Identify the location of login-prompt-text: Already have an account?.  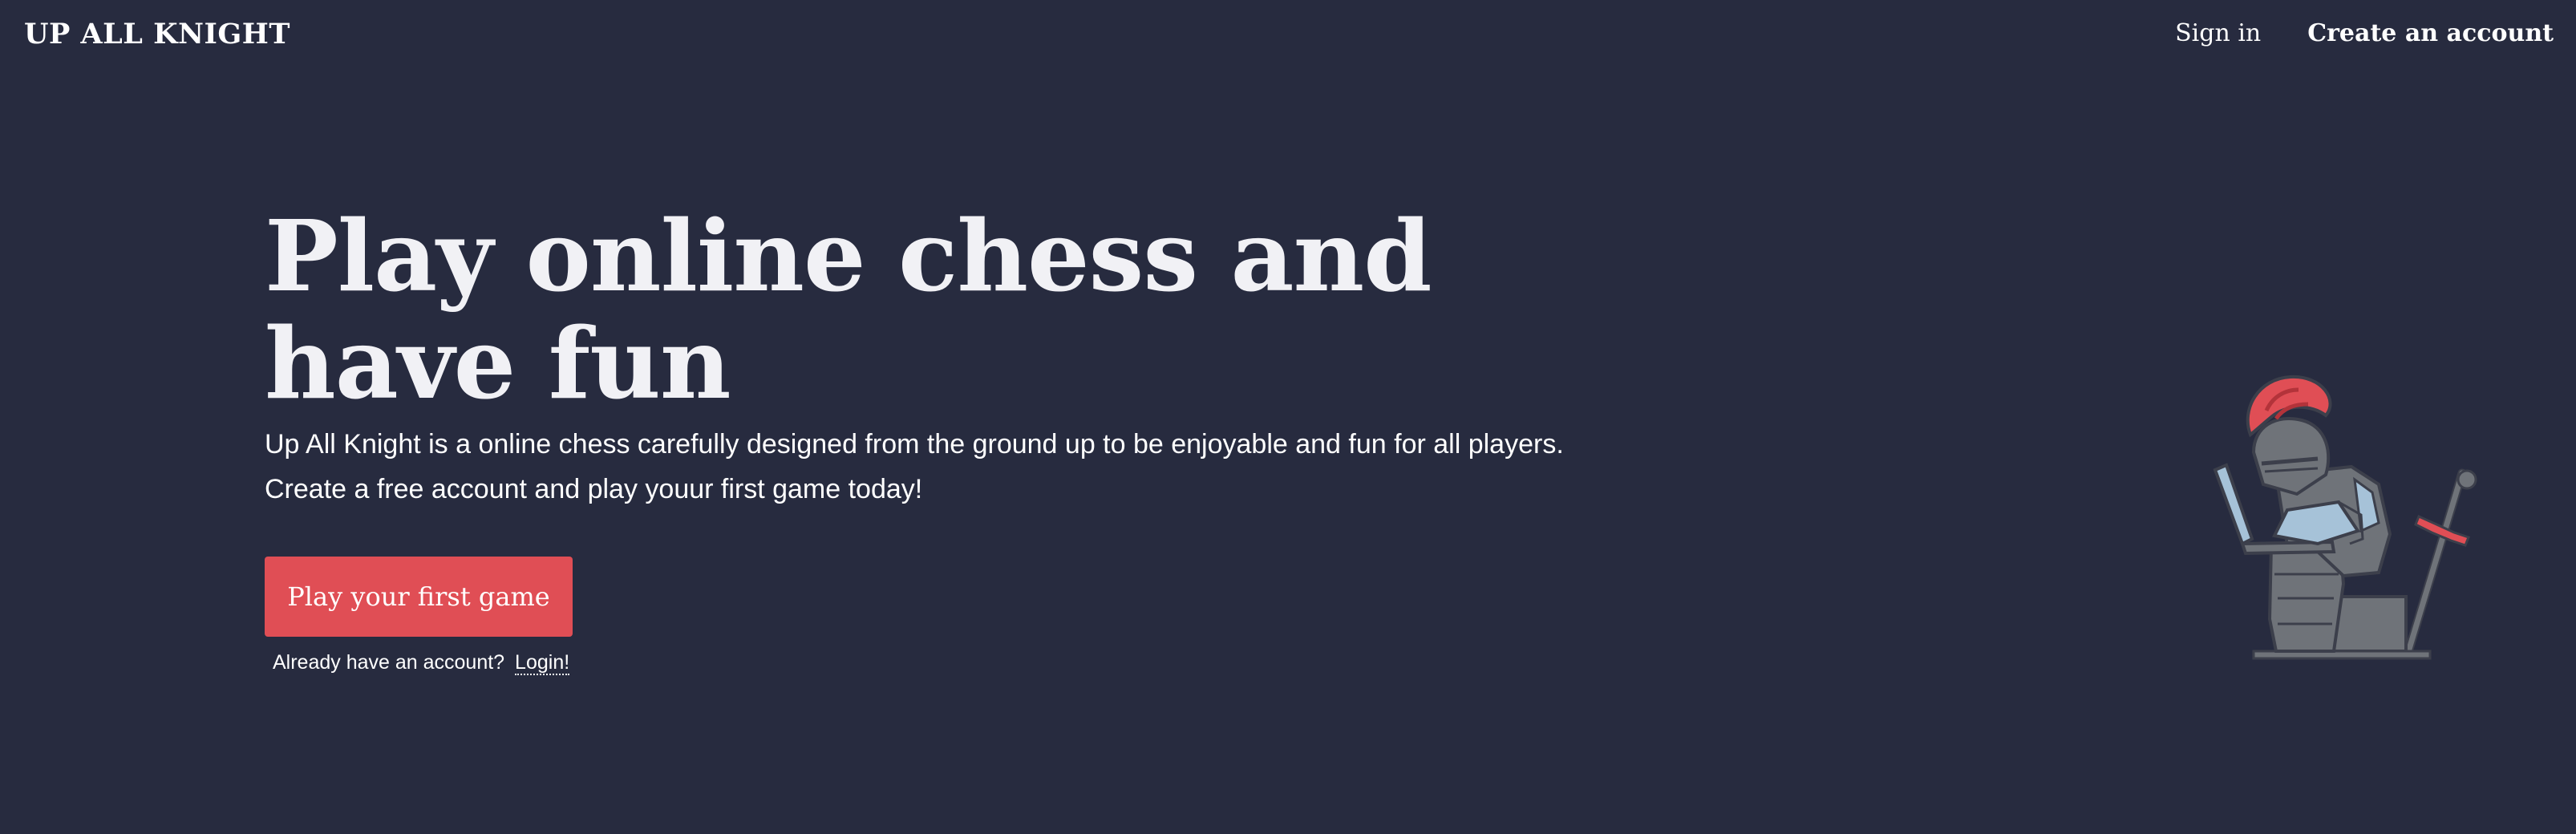
(389, 662).